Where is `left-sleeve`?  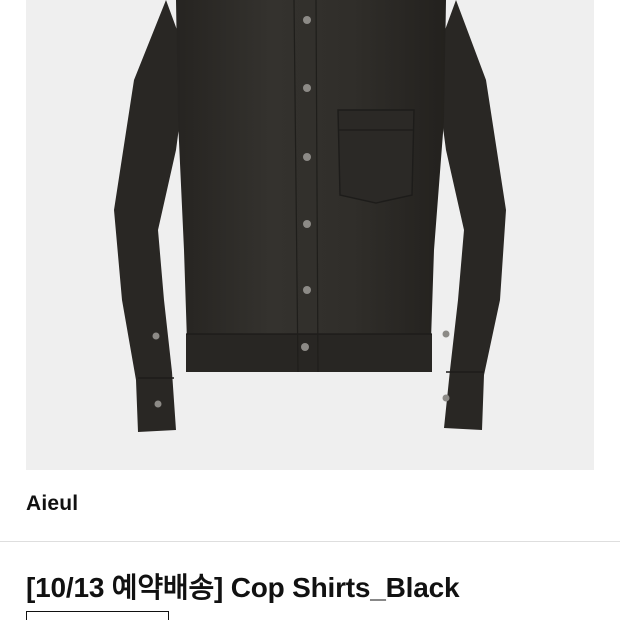 left-sleeve is located at coordinates (151, 216).